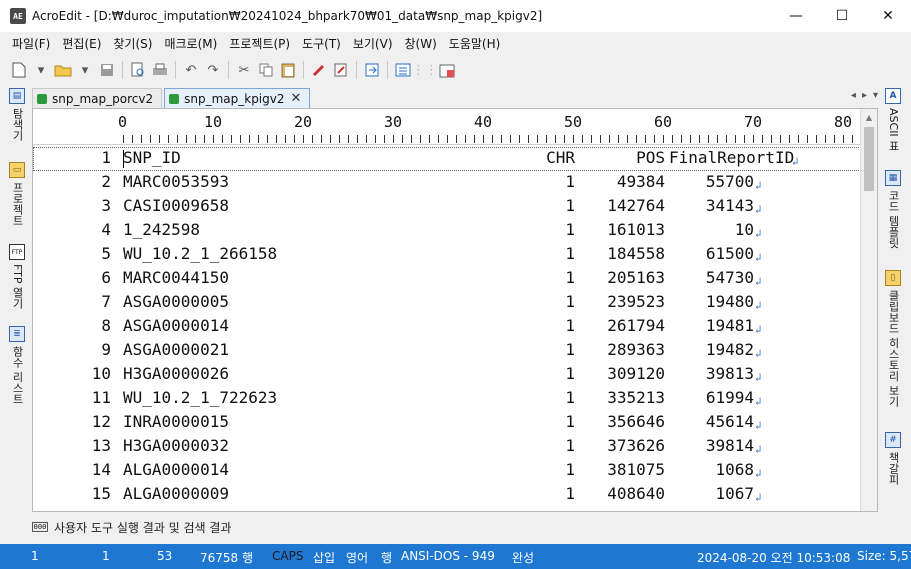 This screenshot has width=911, height=569. I want to click on status-file-size: Size: 5,57, so click(884, 556).